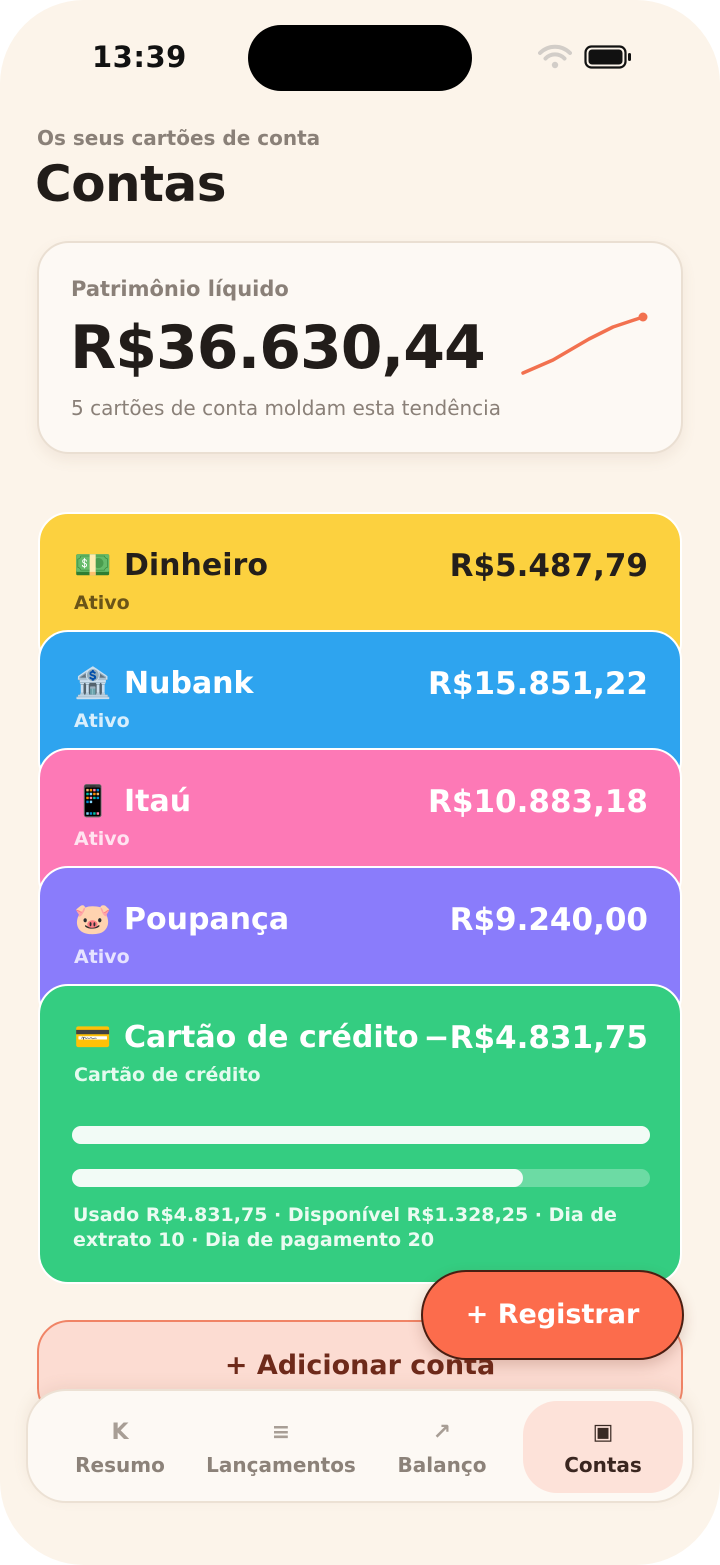  Describe the element at coordinates (442, 1447) in the screenshot. I see `tab-balanco: ↗ Balanço` at that location.